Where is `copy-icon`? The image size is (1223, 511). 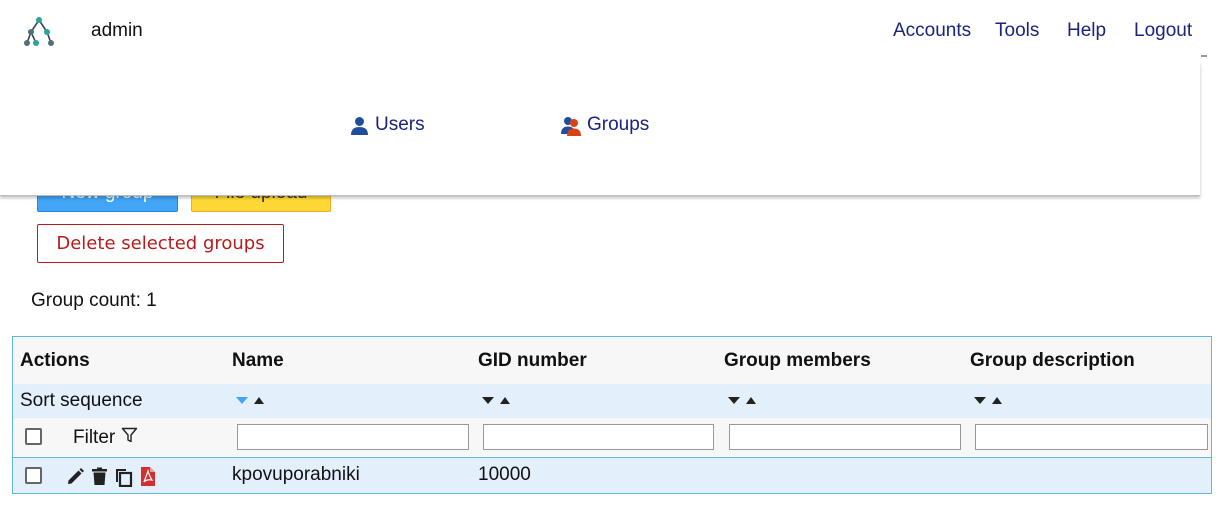 copy-icon is located at coordinates (123, 477).